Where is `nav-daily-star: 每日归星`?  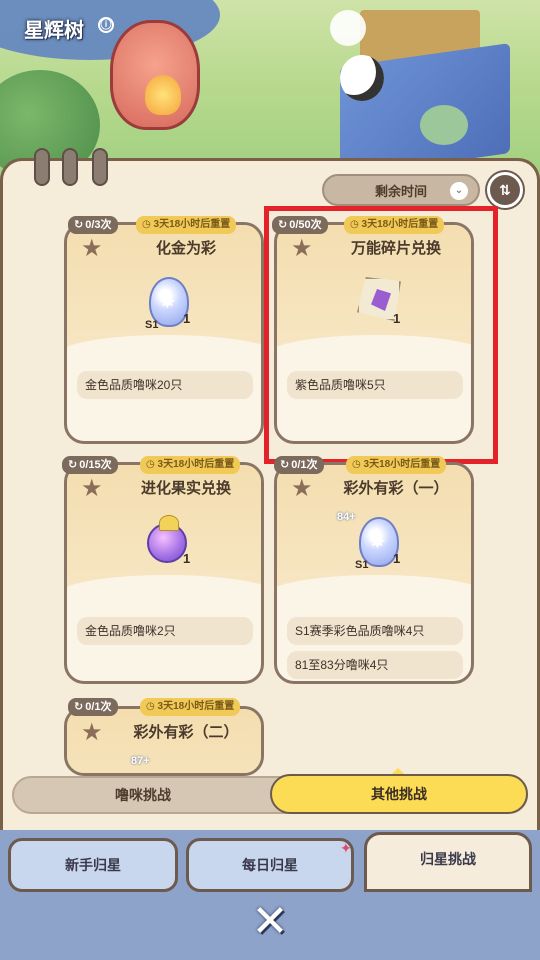 nav-daily-star: 每日归星 is located at coordinates (270, 865).